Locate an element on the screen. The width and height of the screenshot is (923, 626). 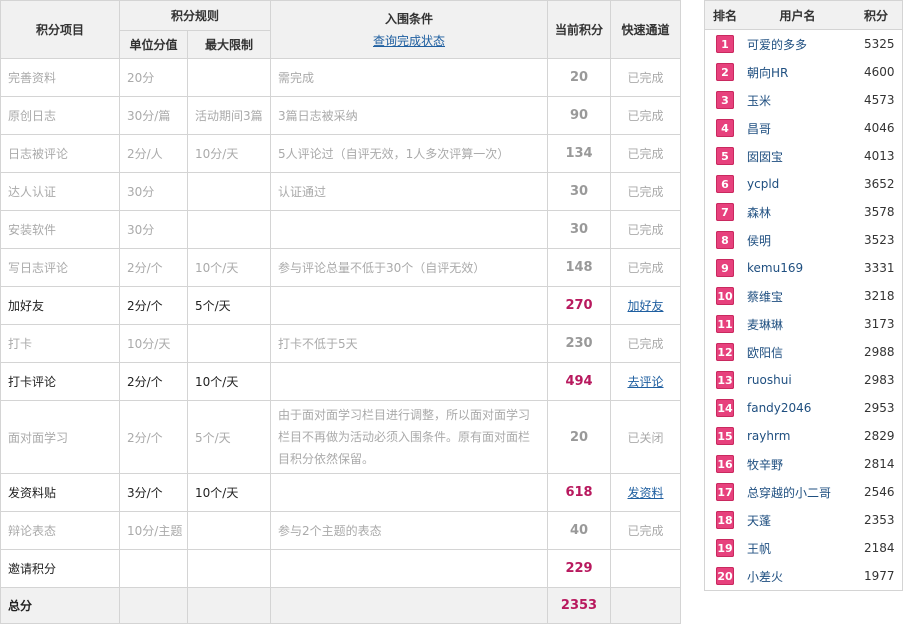
quick-access-link: 加好友 is located at coordinates (646, 306).